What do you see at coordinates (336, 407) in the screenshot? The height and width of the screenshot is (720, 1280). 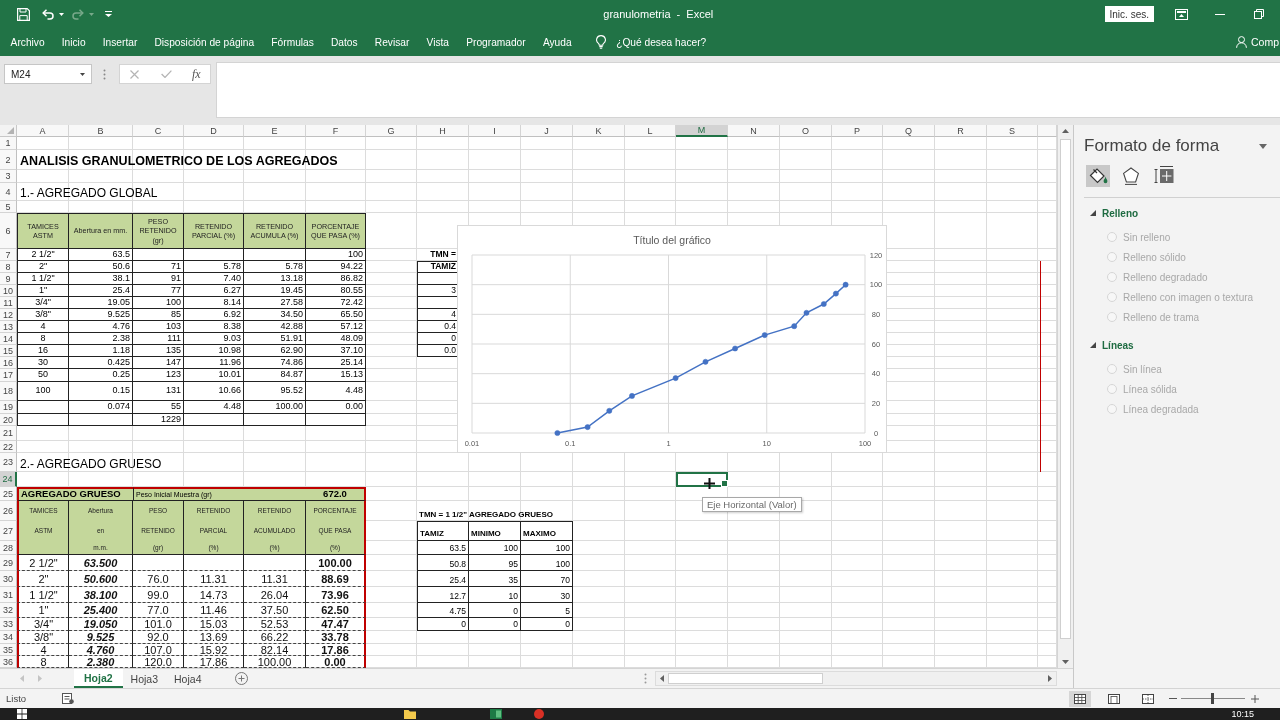 I see `table-cell: 0.00` at bounding box center [336, 407].